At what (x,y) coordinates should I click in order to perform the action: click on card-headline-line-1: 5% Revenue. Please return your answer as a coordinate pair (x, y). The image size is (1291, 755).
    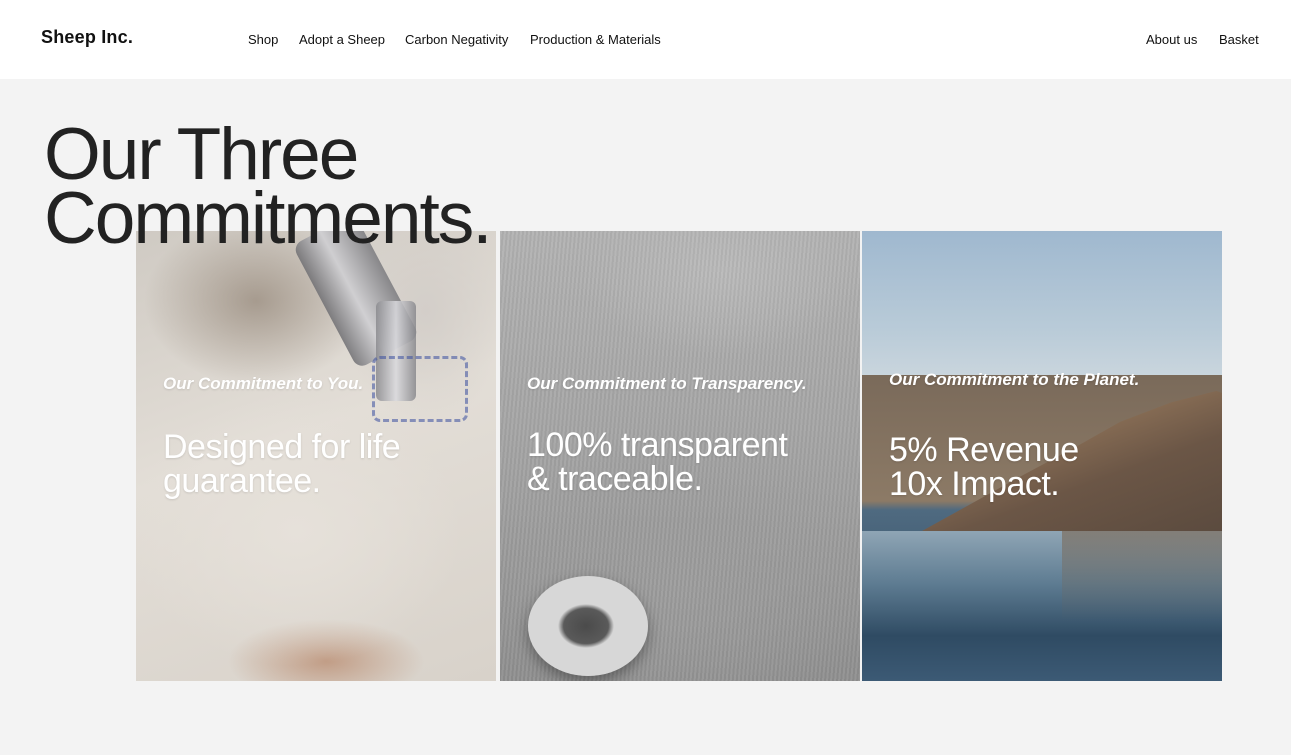
    Looking at the image, I should click on (984, 450).